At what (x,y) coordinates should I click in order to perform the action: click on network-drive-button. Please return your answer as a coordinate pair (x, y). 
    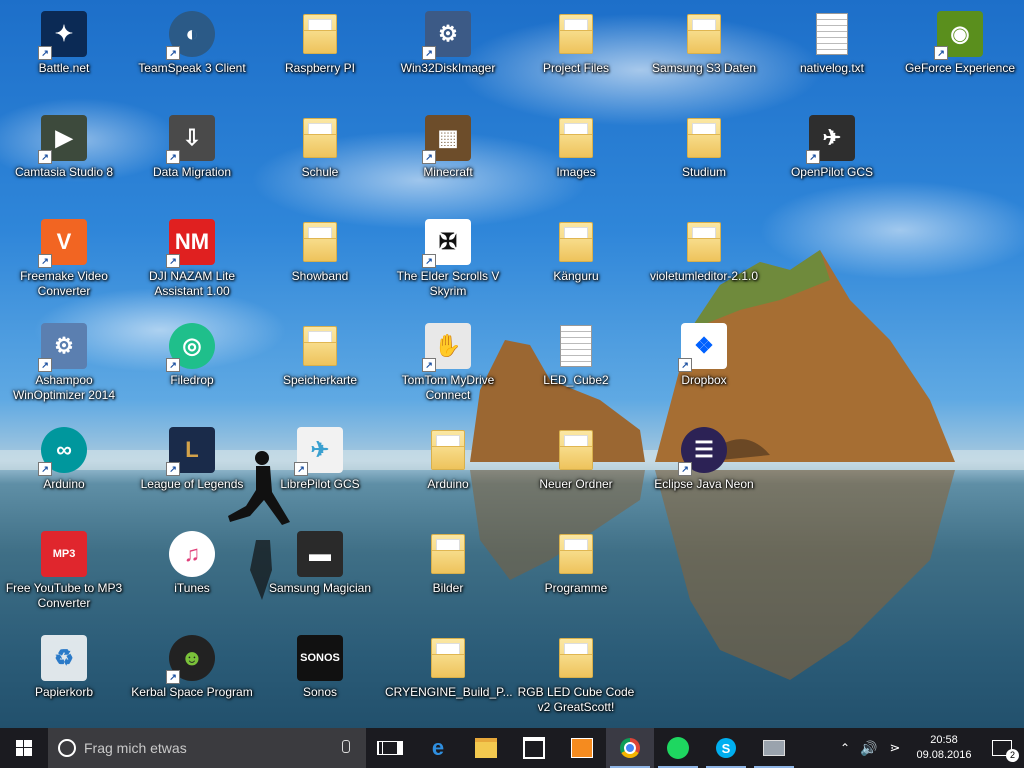
    Looking at the image, I should click on (774, 748).